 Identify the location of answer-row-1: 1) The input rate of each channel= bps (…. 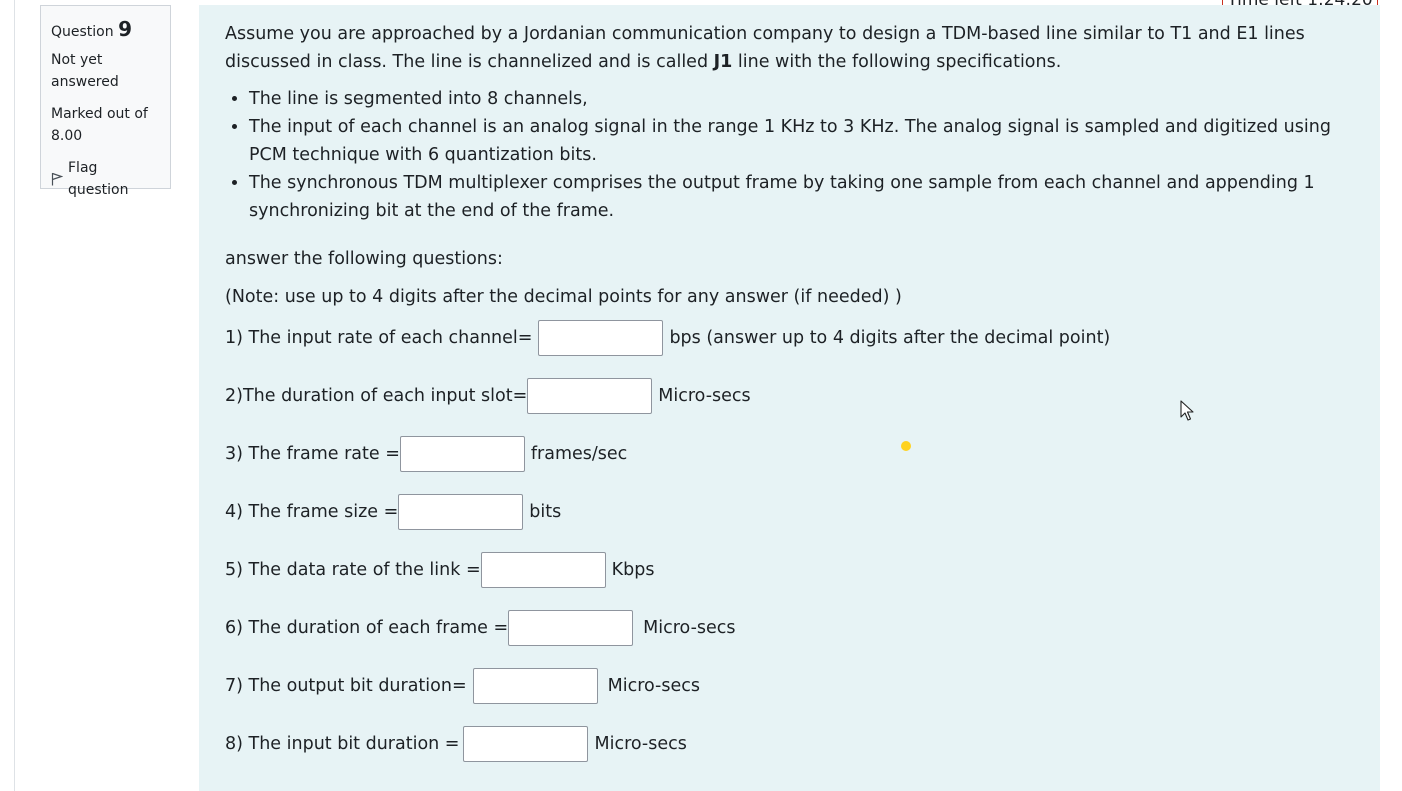
(667, 338).